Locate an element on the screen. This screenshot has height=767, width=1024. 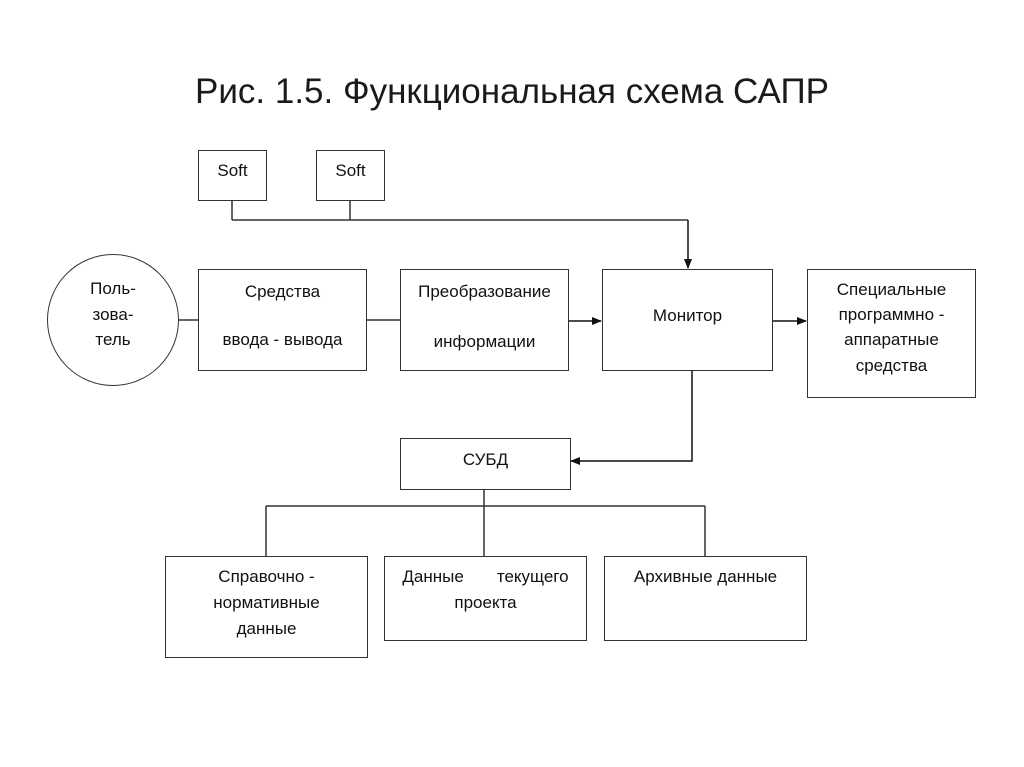
node-monitor: Монитор is located at coordinates (687, 320).